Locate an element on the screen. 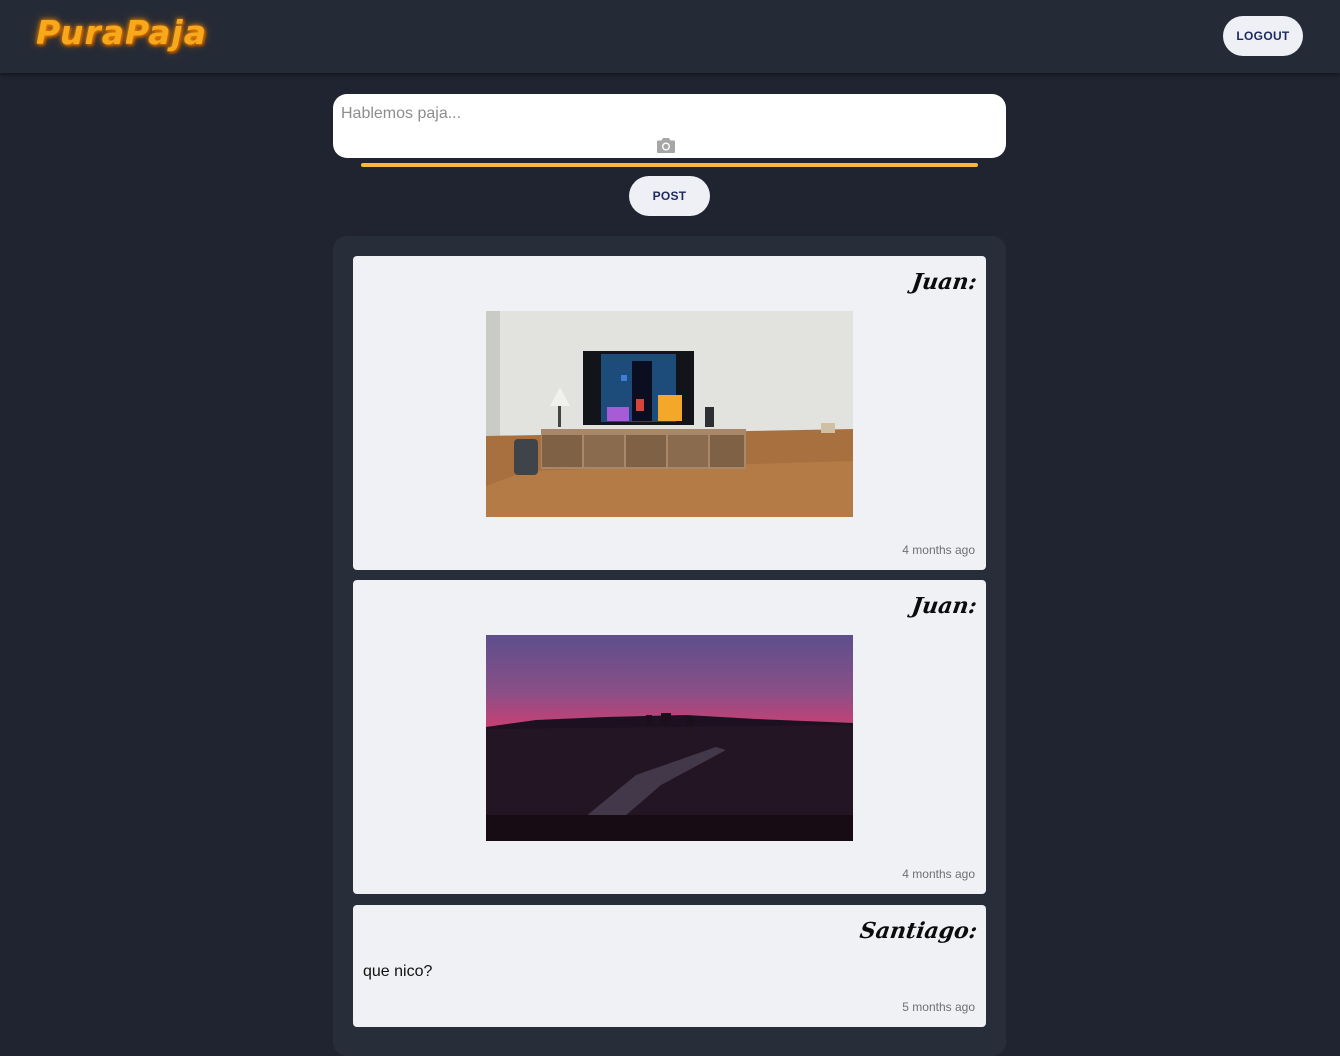 The height and width of the screenshot is (1056, 1340). composer-accent-bar is located at coordinates (669, 165).